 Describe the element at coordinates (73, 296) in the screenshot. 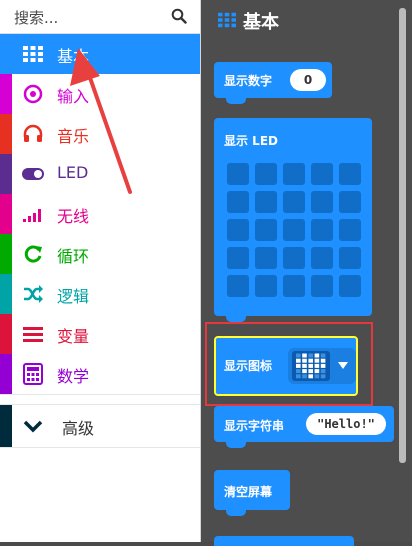

I see `category-label: 逻辑` at that location.